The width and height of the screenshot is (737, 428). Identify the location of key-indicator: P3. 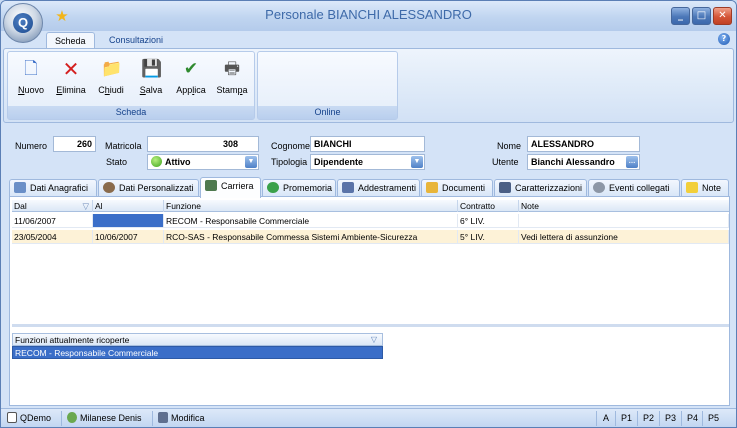
(671, 418).